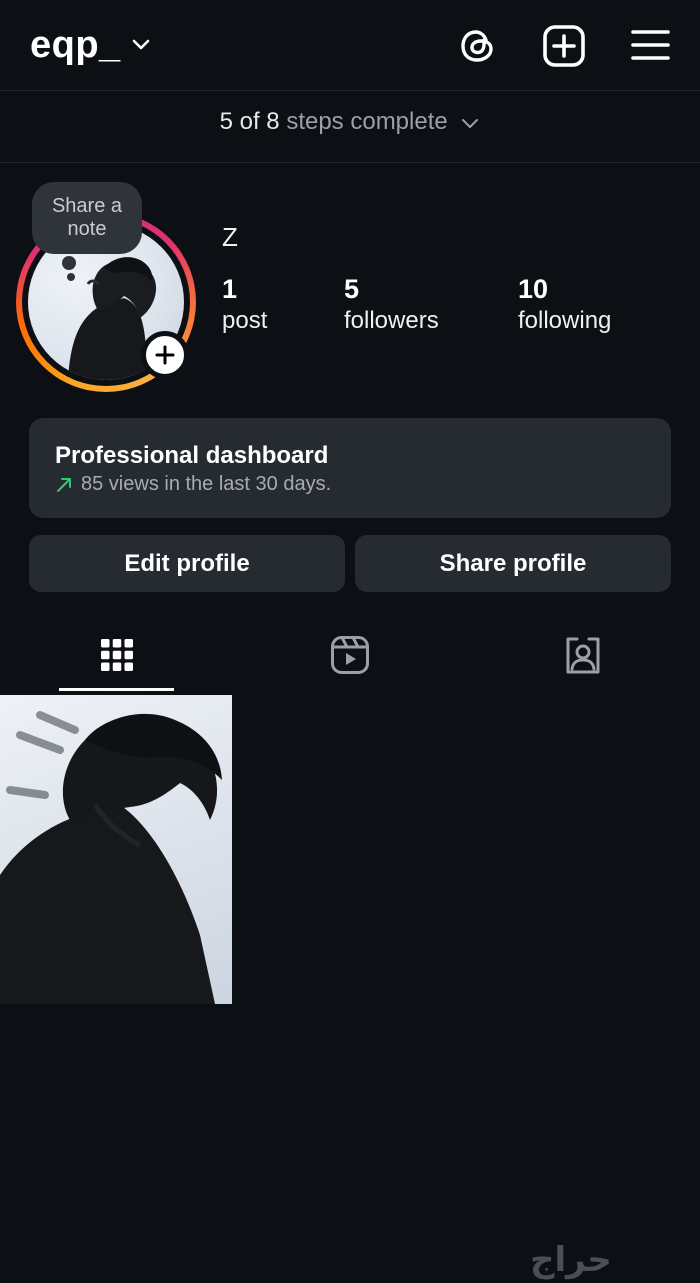 This screenshot has width=700, height=1283. I want to click on dashboard-subtitle: 85 views in the last 30 days., so click(206, 484).